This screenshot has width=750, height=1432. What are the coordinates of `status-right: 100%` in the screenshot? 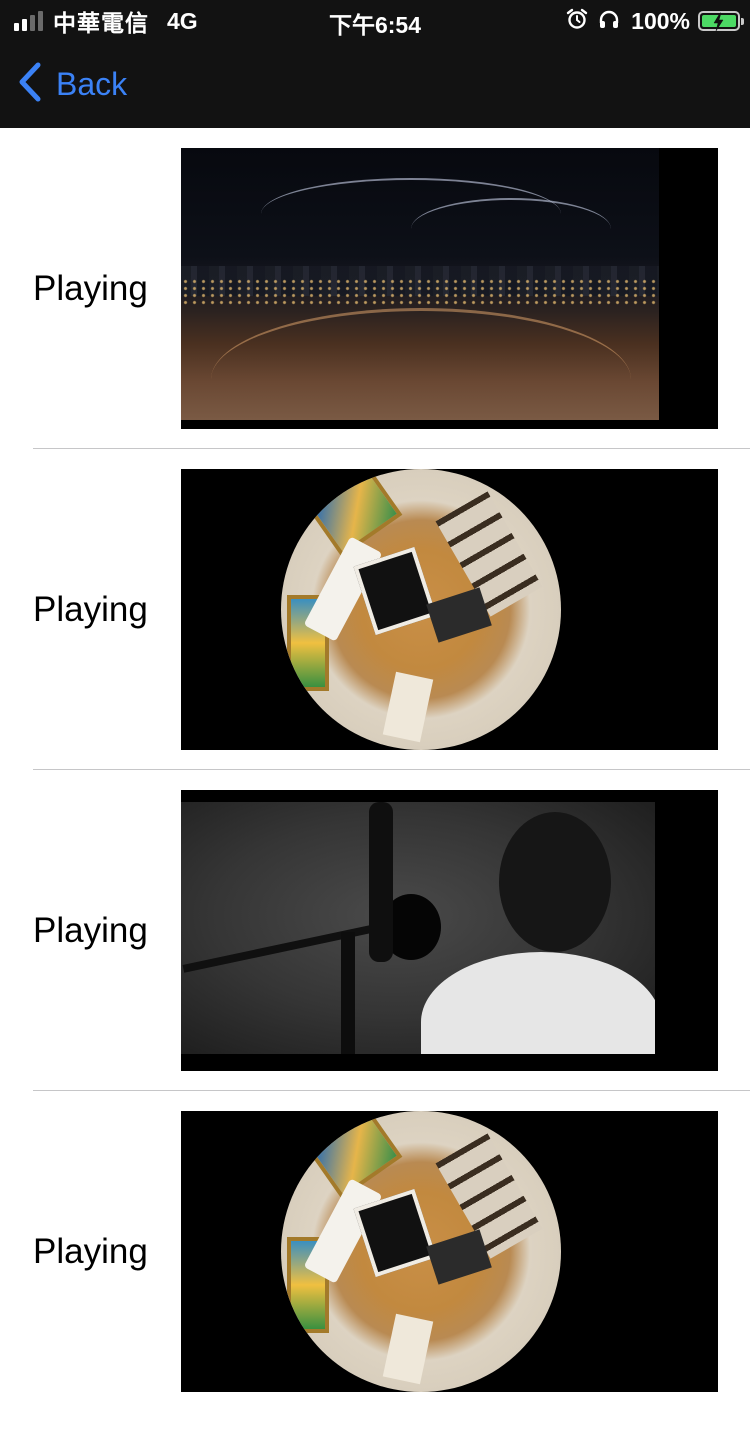 It's located at (654, 21).